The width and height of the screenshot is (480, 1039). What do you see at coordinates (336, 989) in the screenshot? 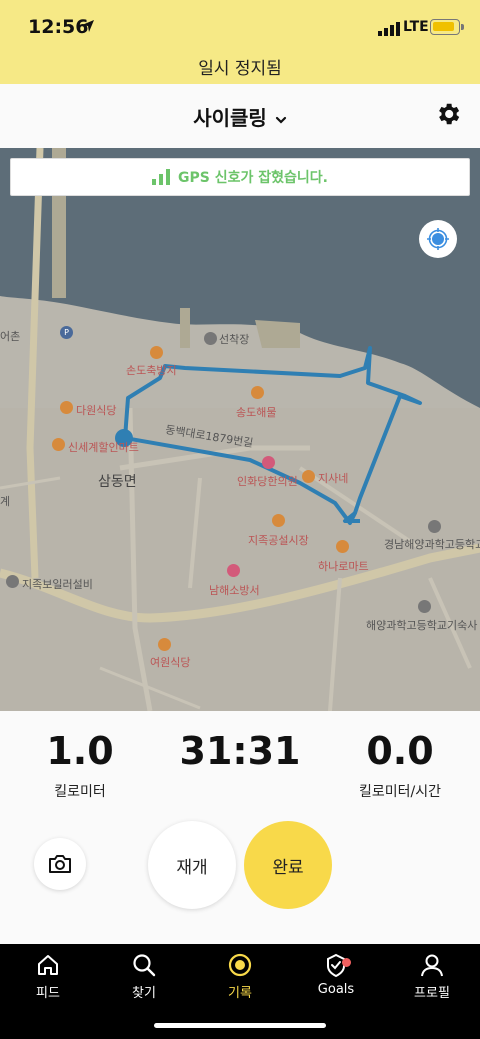
I see `tab-goals-label: Goals` at bounding box center [336, 989].